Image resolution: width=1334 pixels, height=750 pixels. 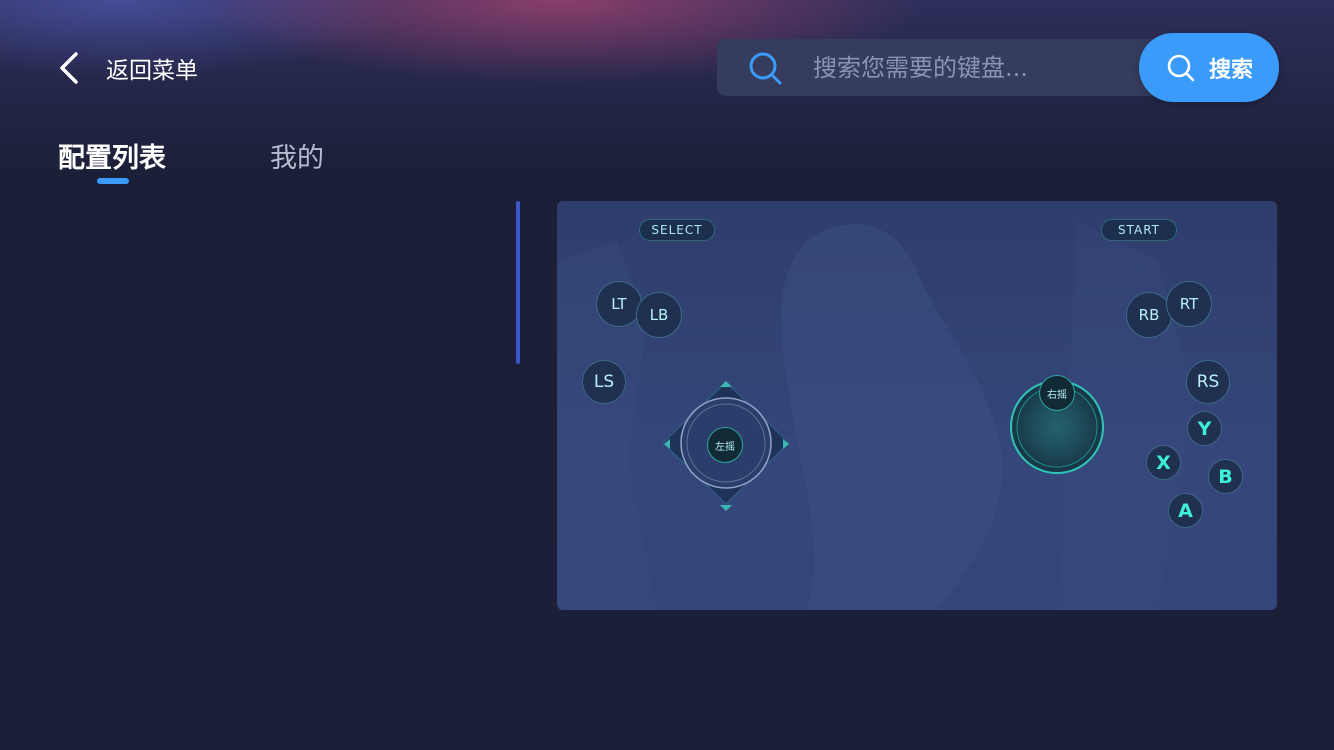 What do you see at coordinates (113, 181) in the screenshot?
I see `active-tab-indicator` at bounding box center [113, 181].